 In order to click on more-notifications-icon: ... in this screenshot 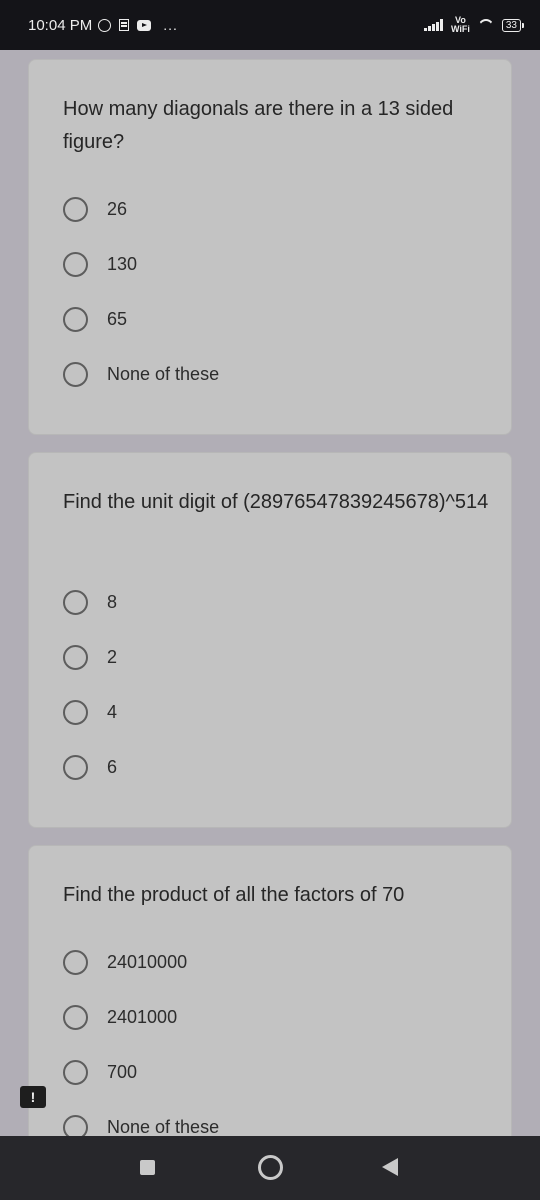, I will do `click(170, 25)`.